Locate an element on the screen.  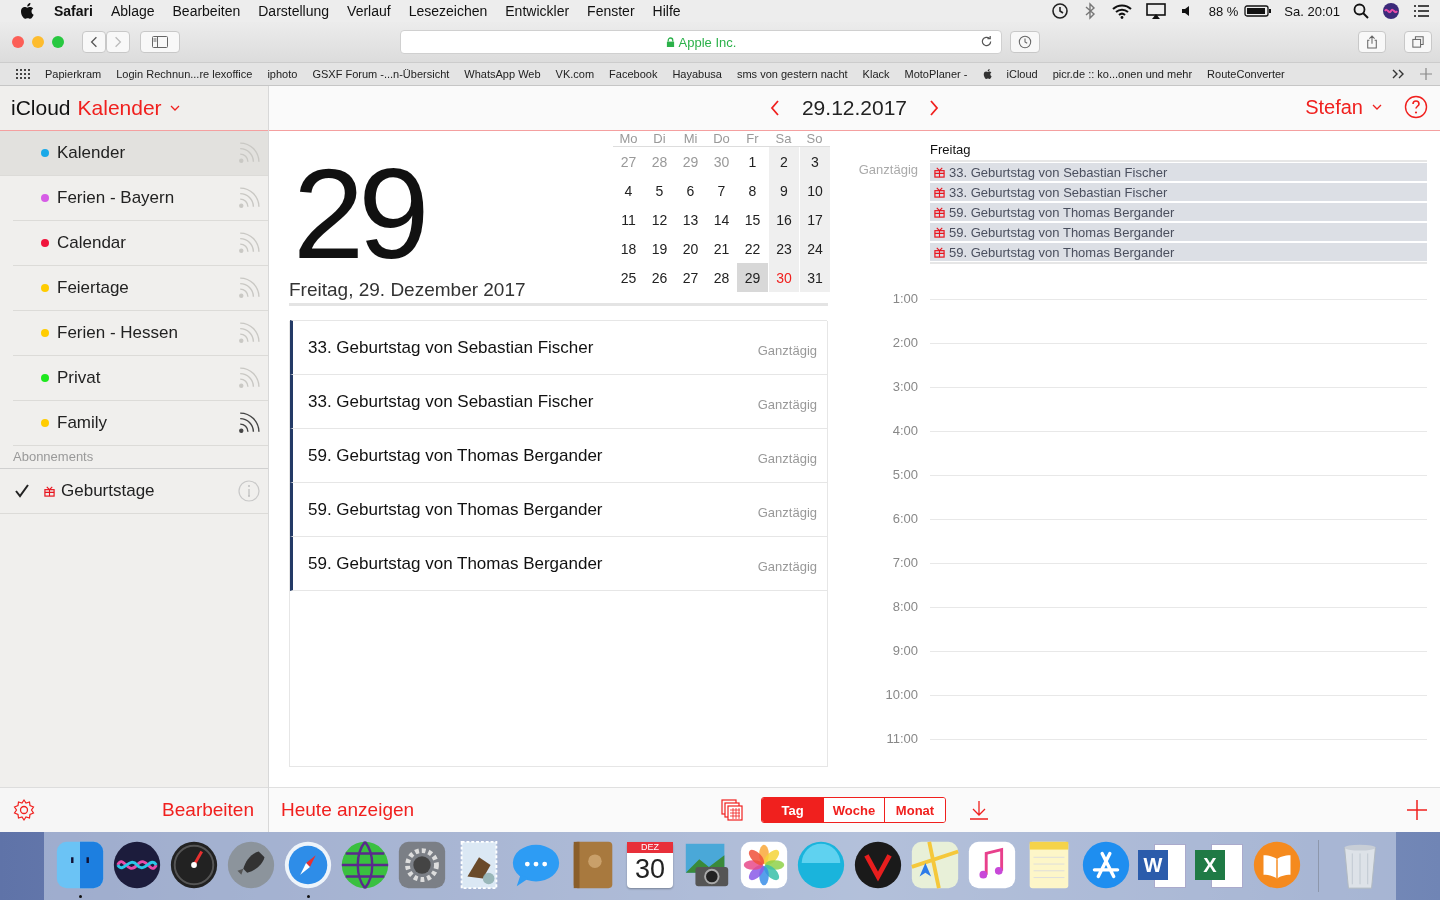
calendar-item: Feiertage is located at coordinates (140, 288).